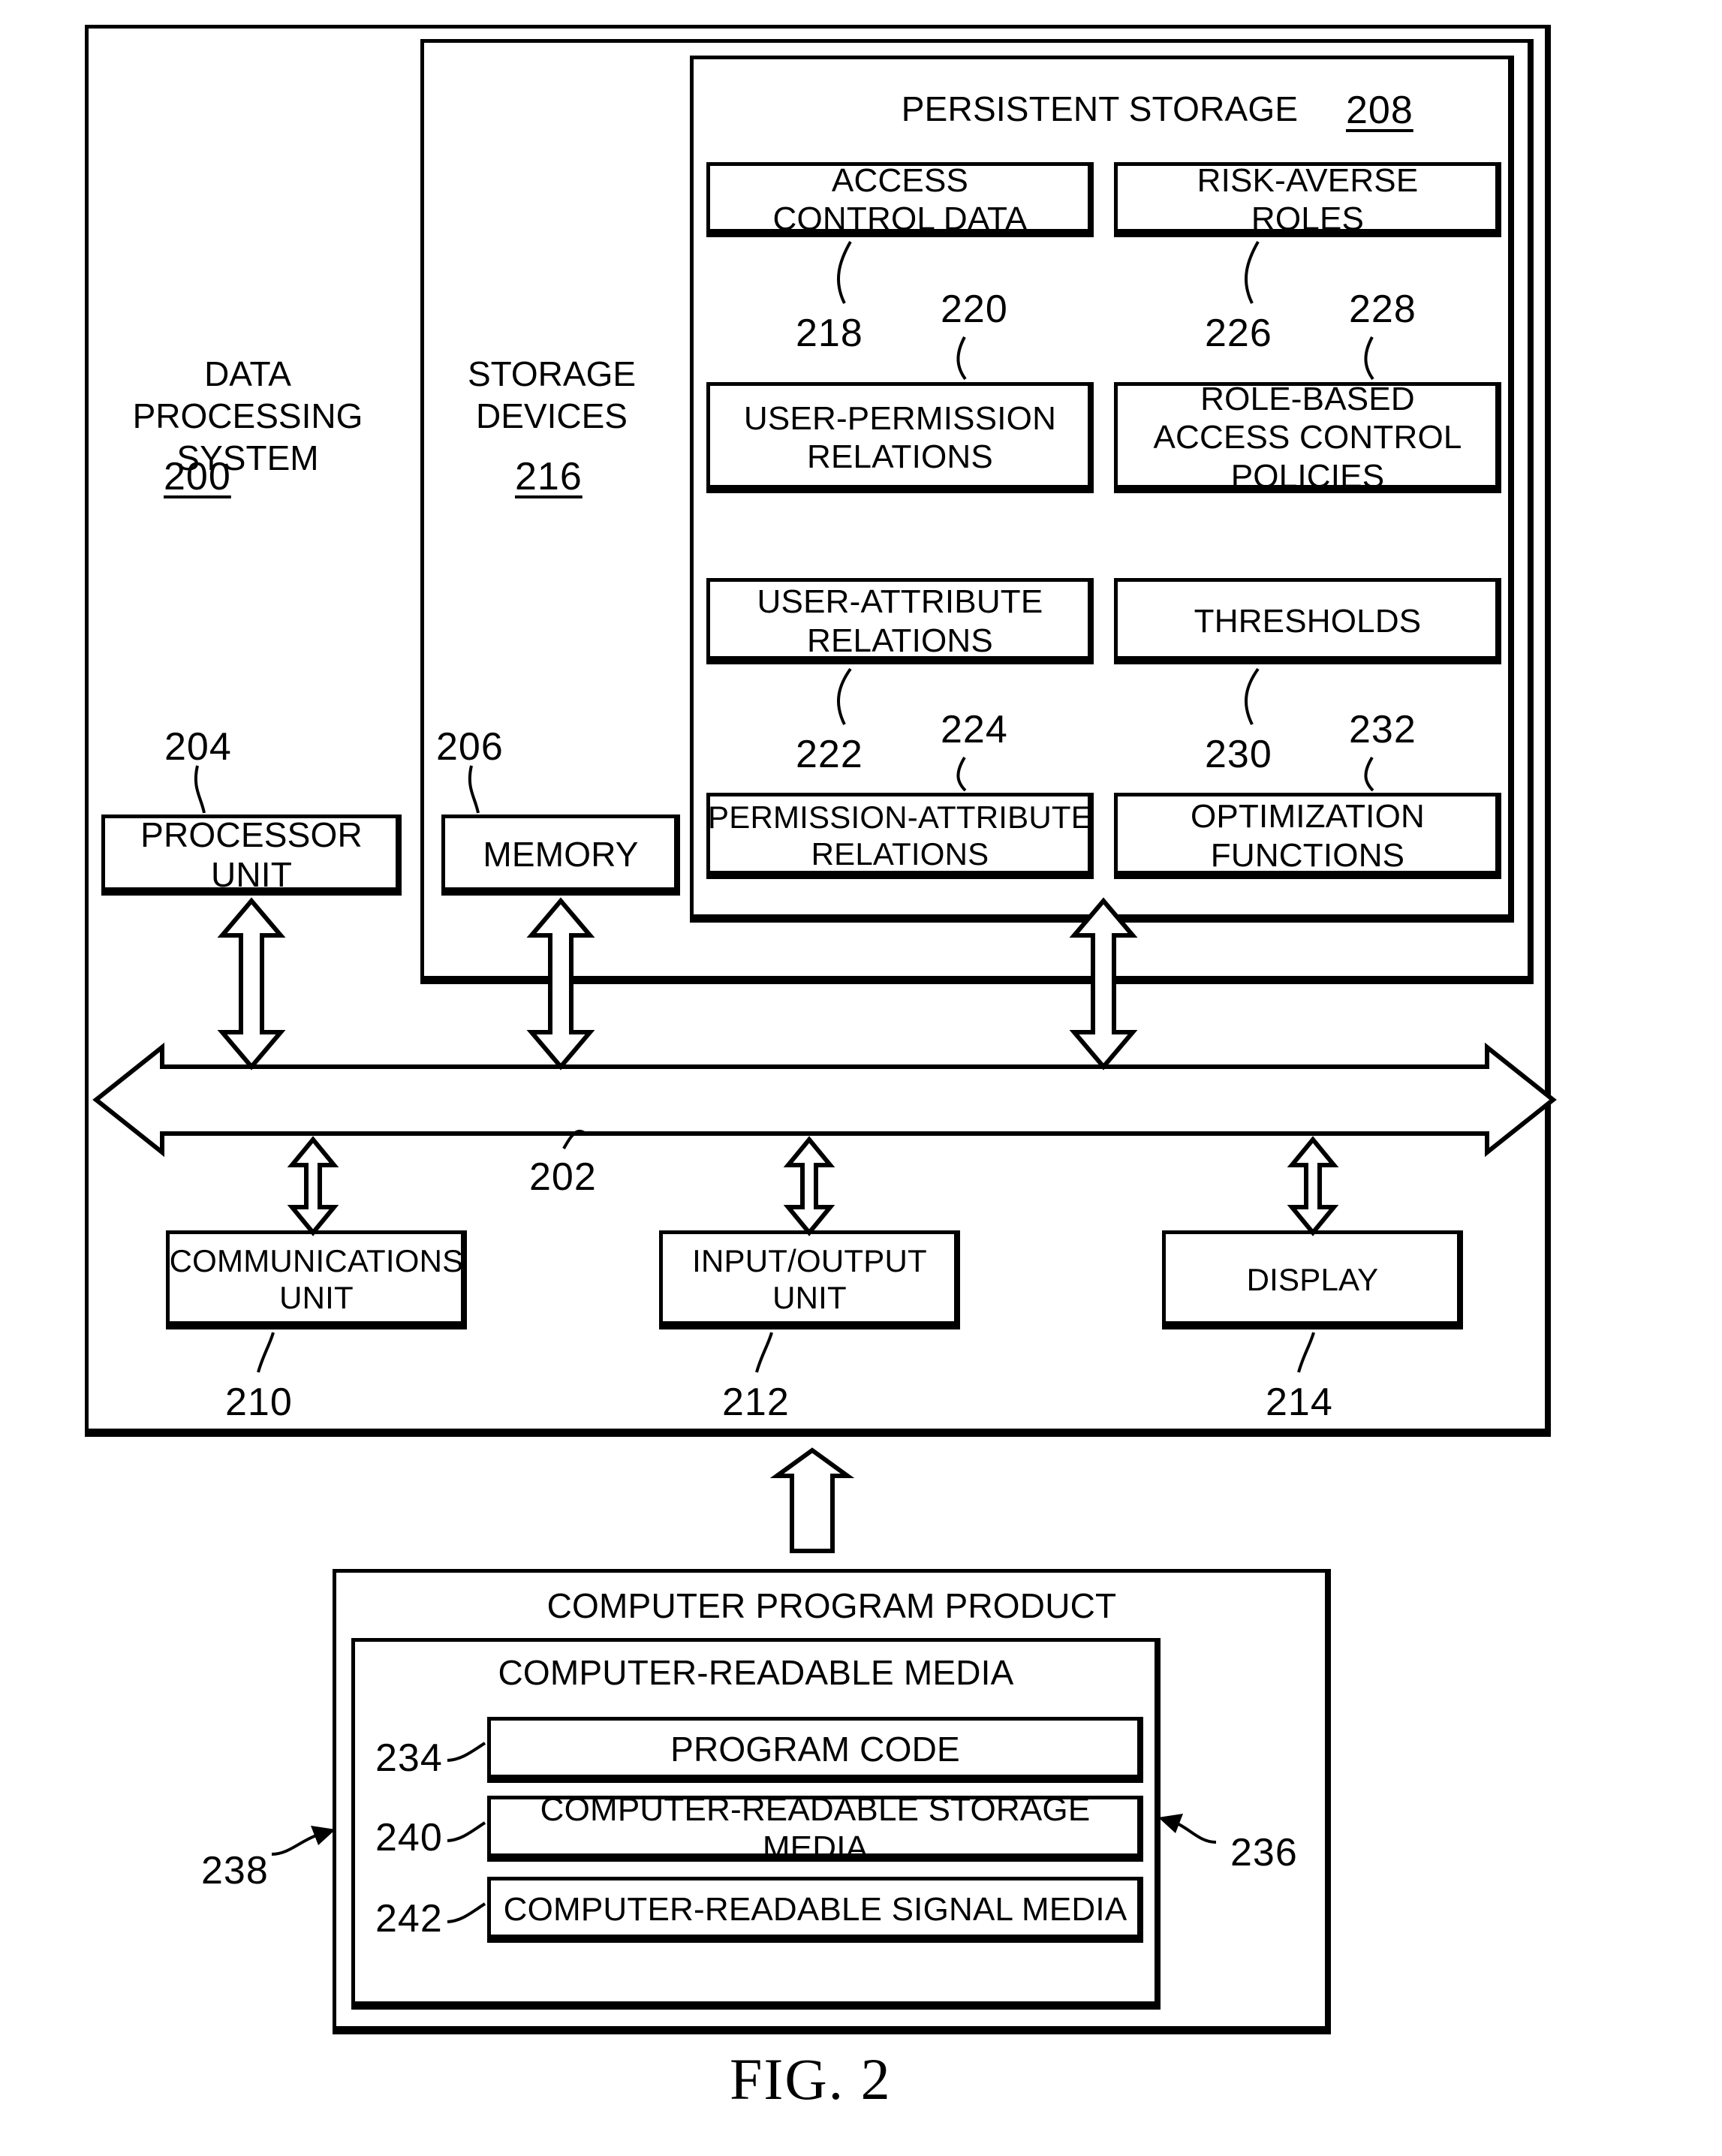 This screenshot has height=2156, width=1722. I want to click on rbac-policies-label: ROLE-BASED ACCESS CONTROL POLICIES, so click(1307, 438).